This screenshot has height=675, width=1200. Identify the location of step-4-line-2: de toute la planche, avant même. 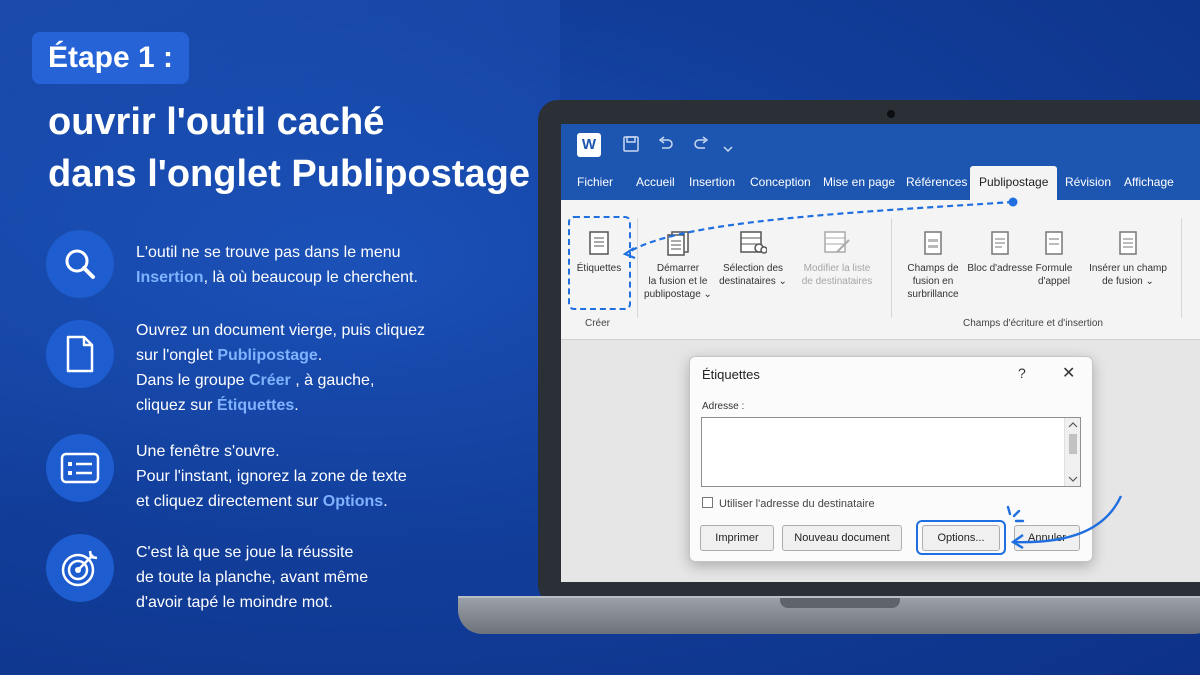
(252, 577).